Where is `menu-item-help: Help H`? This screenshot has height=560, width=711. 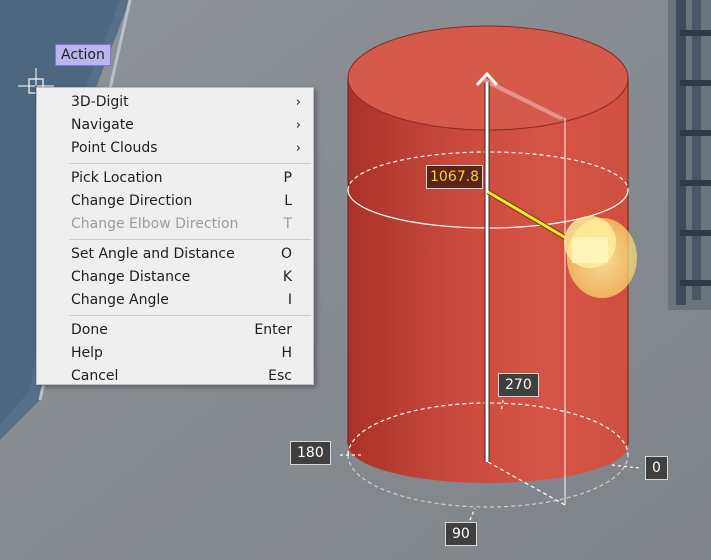 menu-item-help: Help H is located at coordinates (175, 353).